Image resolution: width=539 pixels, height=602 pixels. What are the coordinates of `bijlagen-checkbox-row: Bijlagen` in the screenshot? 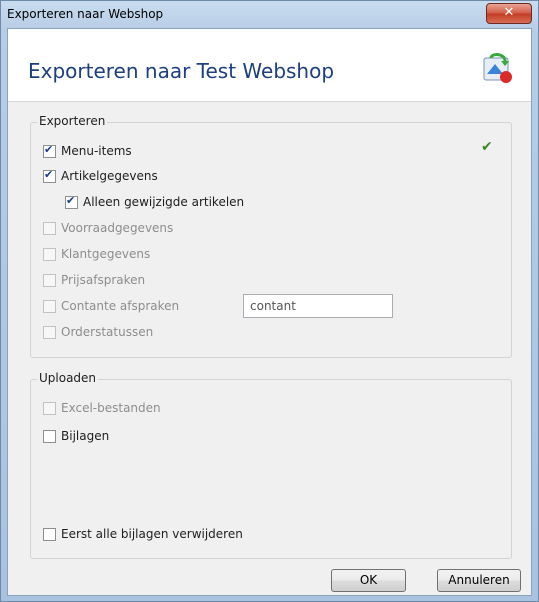 It's located at (76, 436).